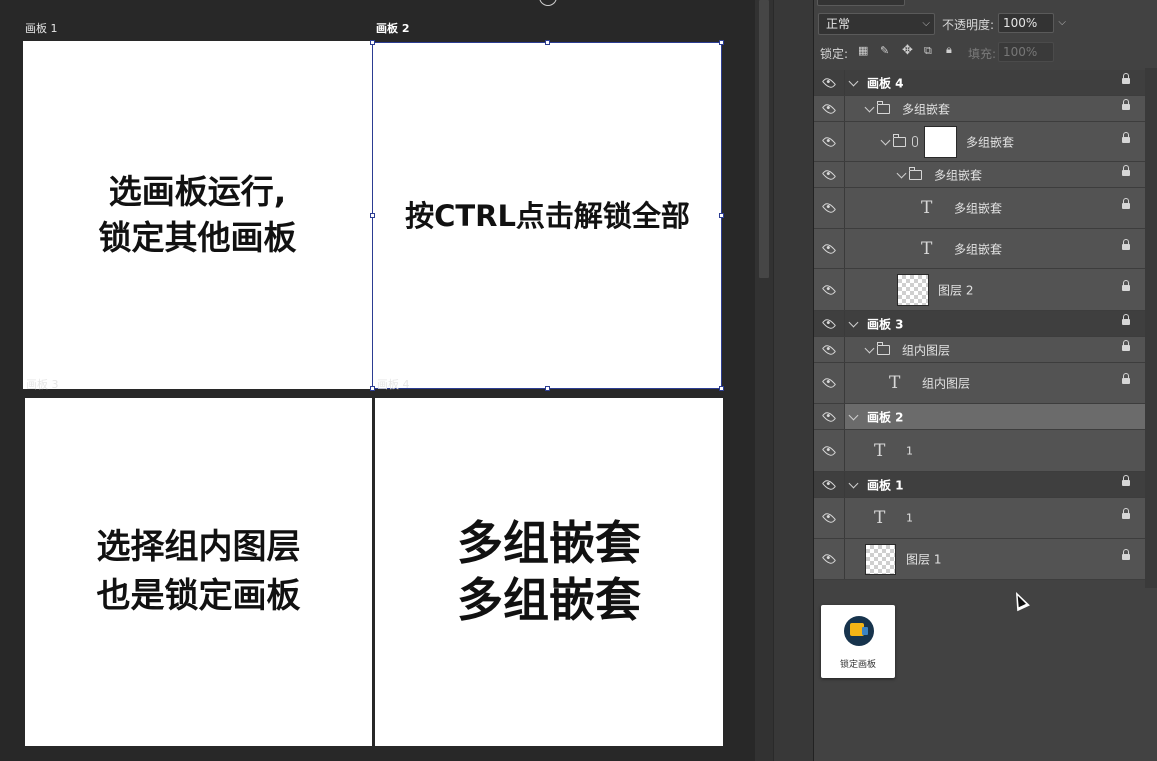 Image resolution: width=1157 pixels, height=761 pixels. Describe the element at coordinates (956, 290) in the screenshot. I see `layer-name: 图层 2` at that location.